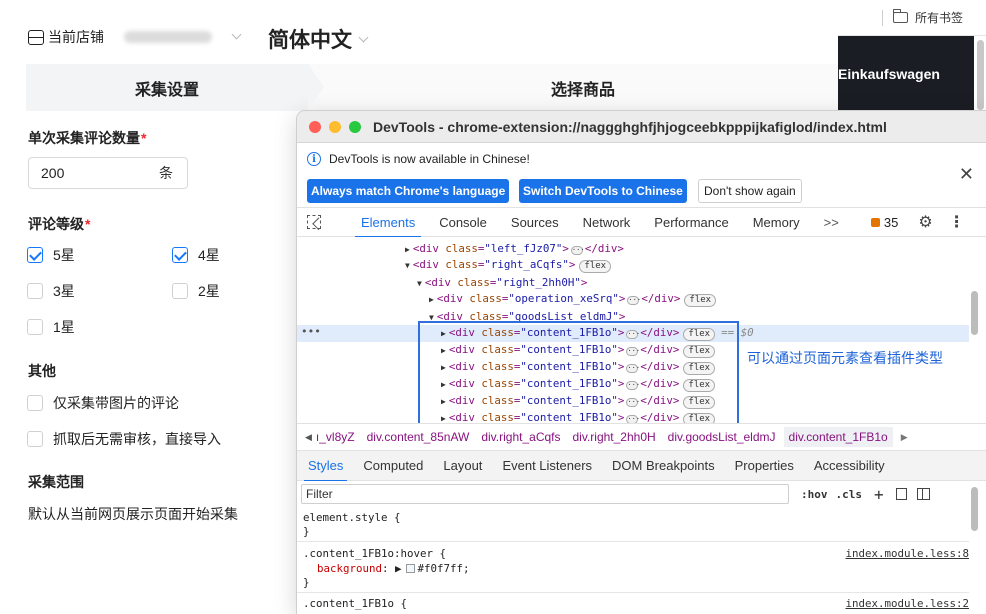 This screenshot has height=614, width=986. What do you see at coordinates (133, 514) in the screenshot?
I see `range-text: 默认从当前网页展示页面开始采集` at bounding box center [133, 514].